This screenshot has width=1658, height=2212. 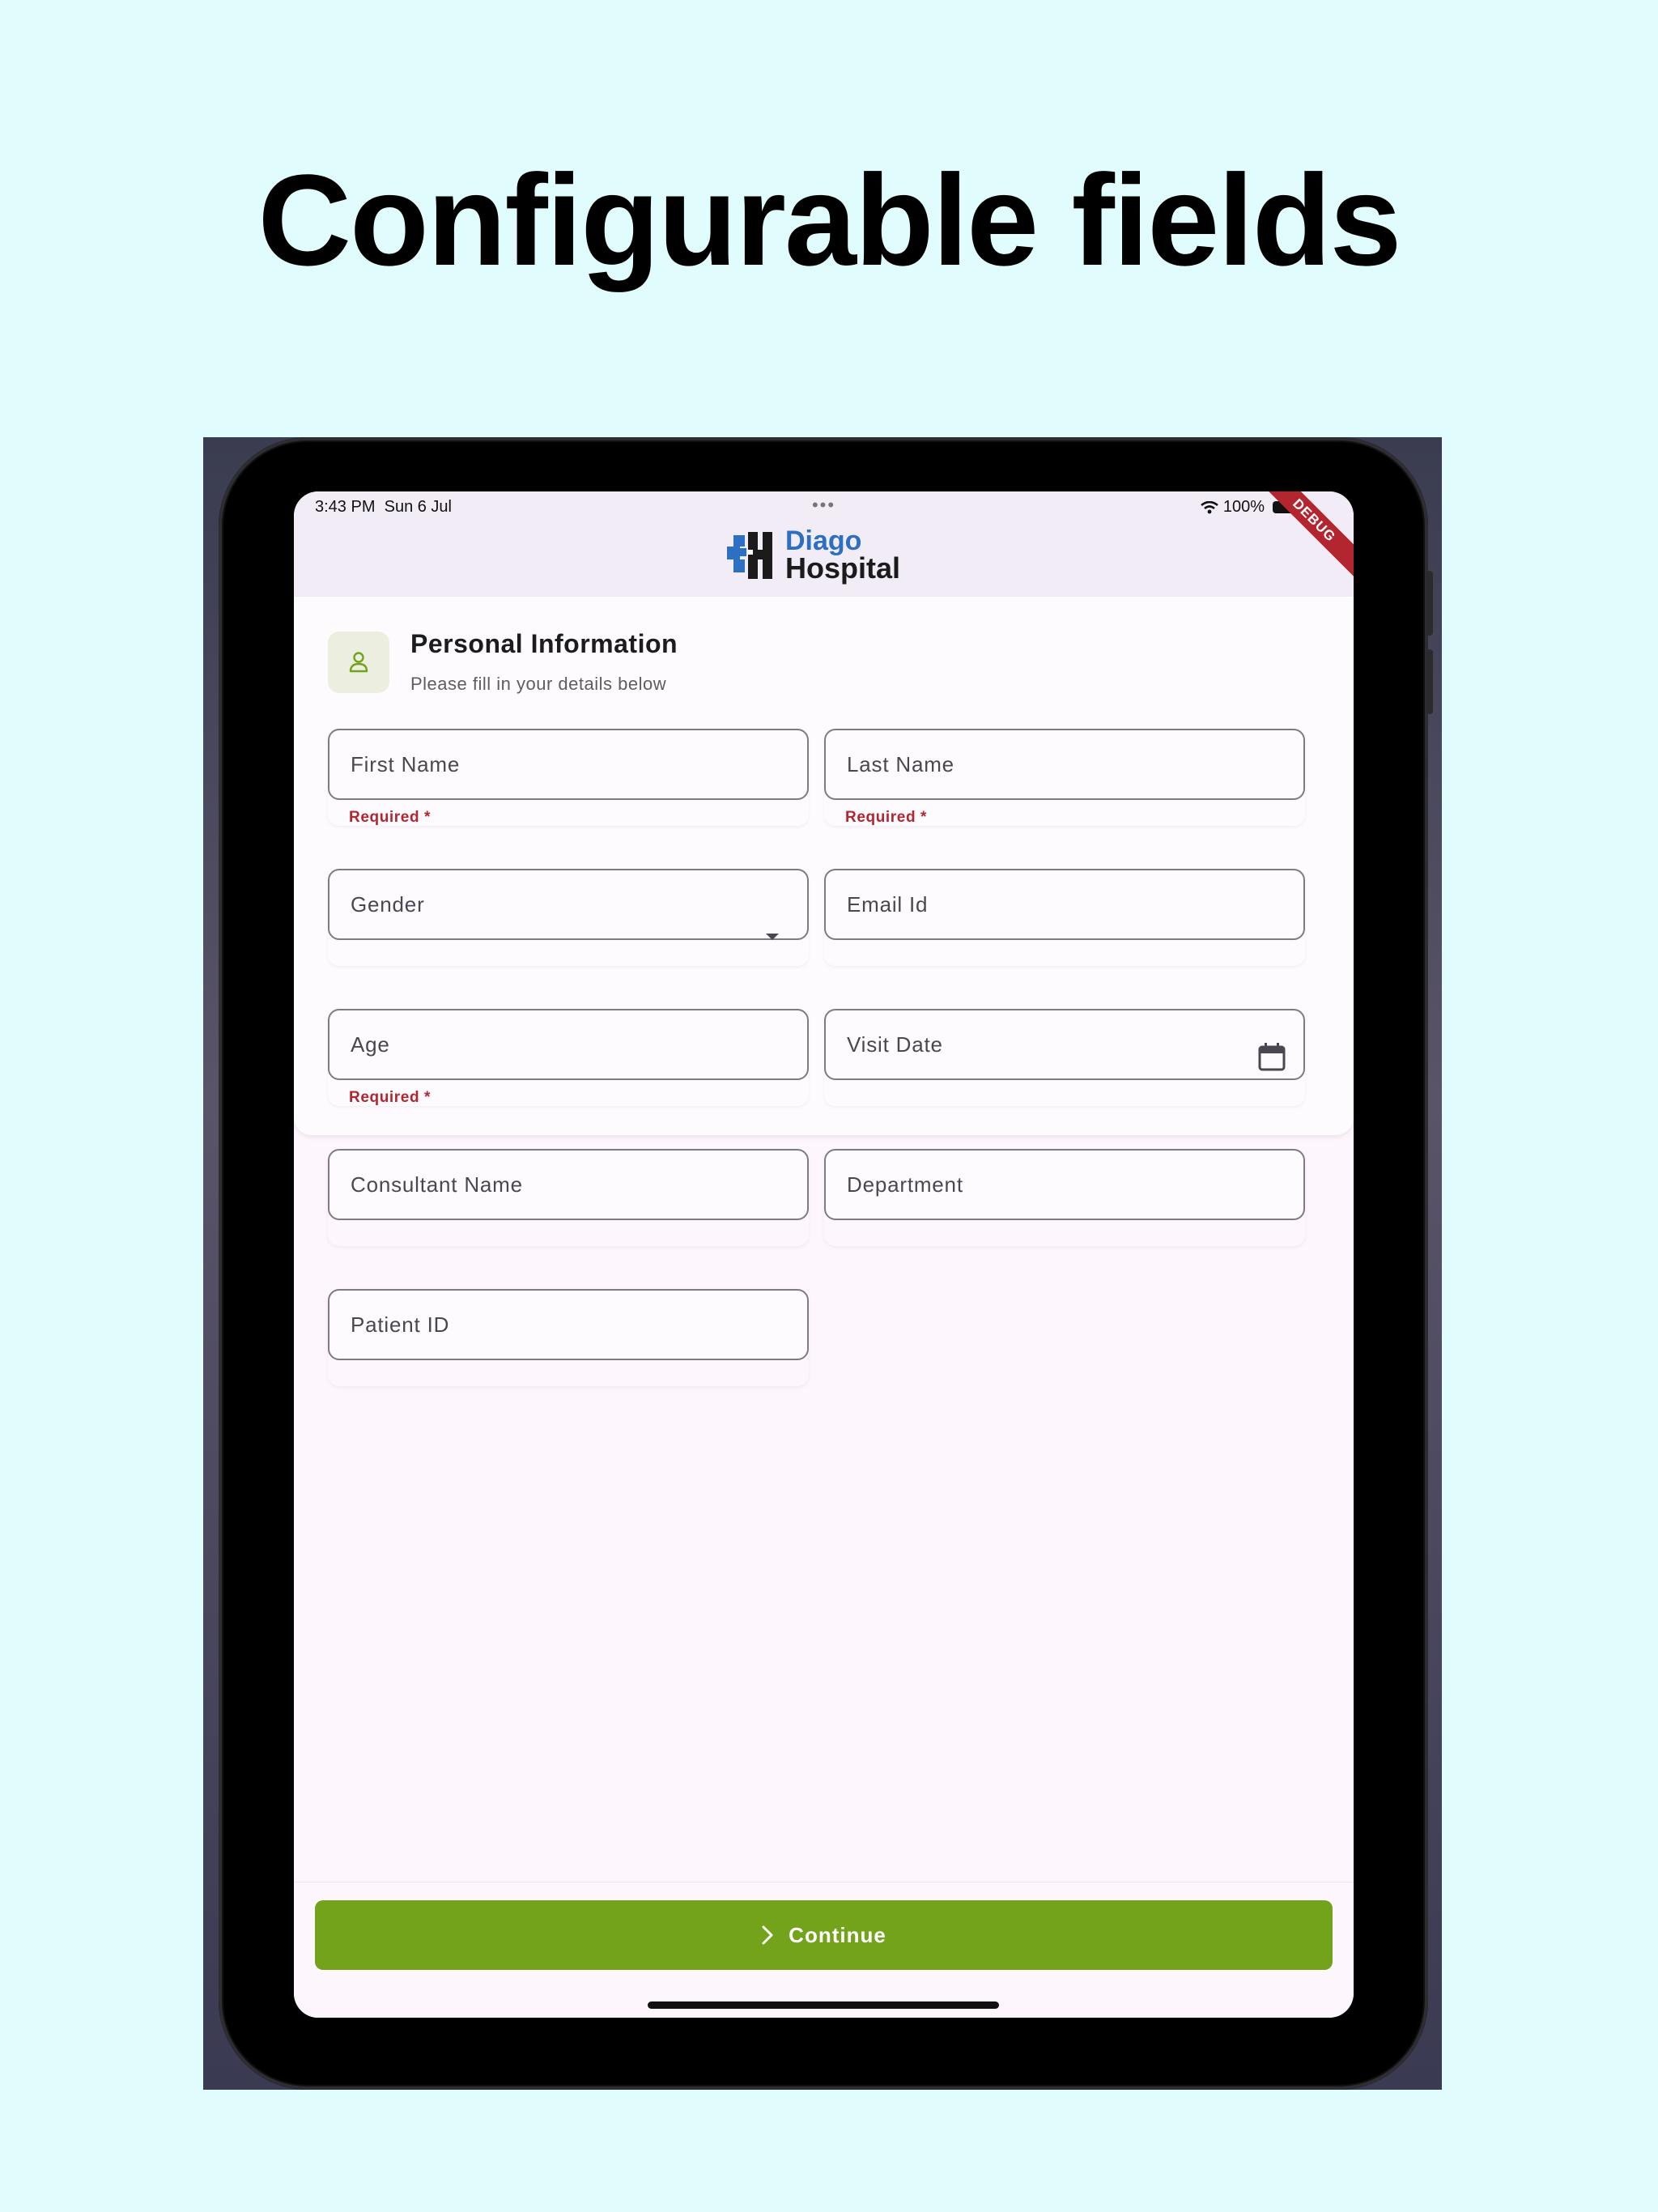 What do you see at coordinates (905, 1185) in the screenshot?
I see `department-label: Department` at bounding box center [905, 1185].